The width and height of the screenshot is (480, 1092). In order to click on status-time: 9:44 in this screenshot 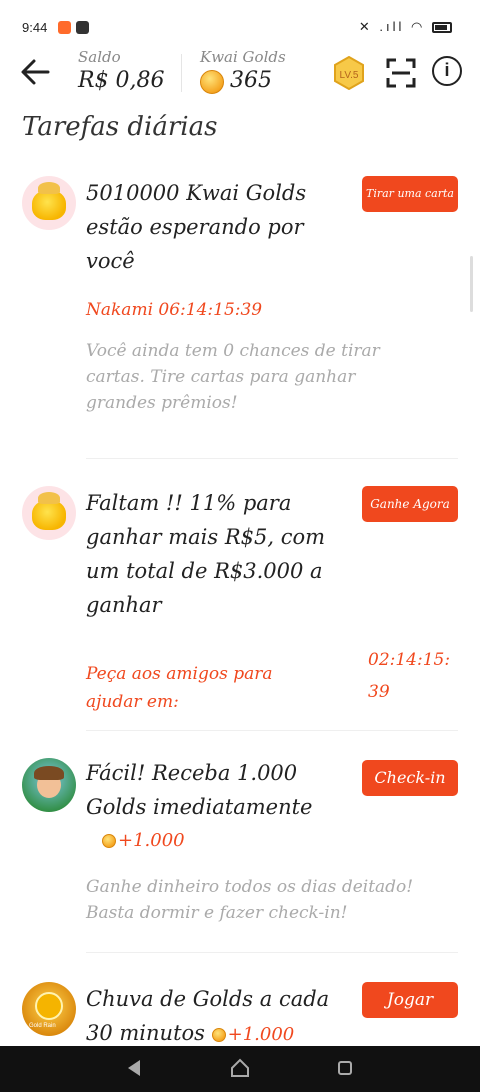, I will do `click(35, 27)`.